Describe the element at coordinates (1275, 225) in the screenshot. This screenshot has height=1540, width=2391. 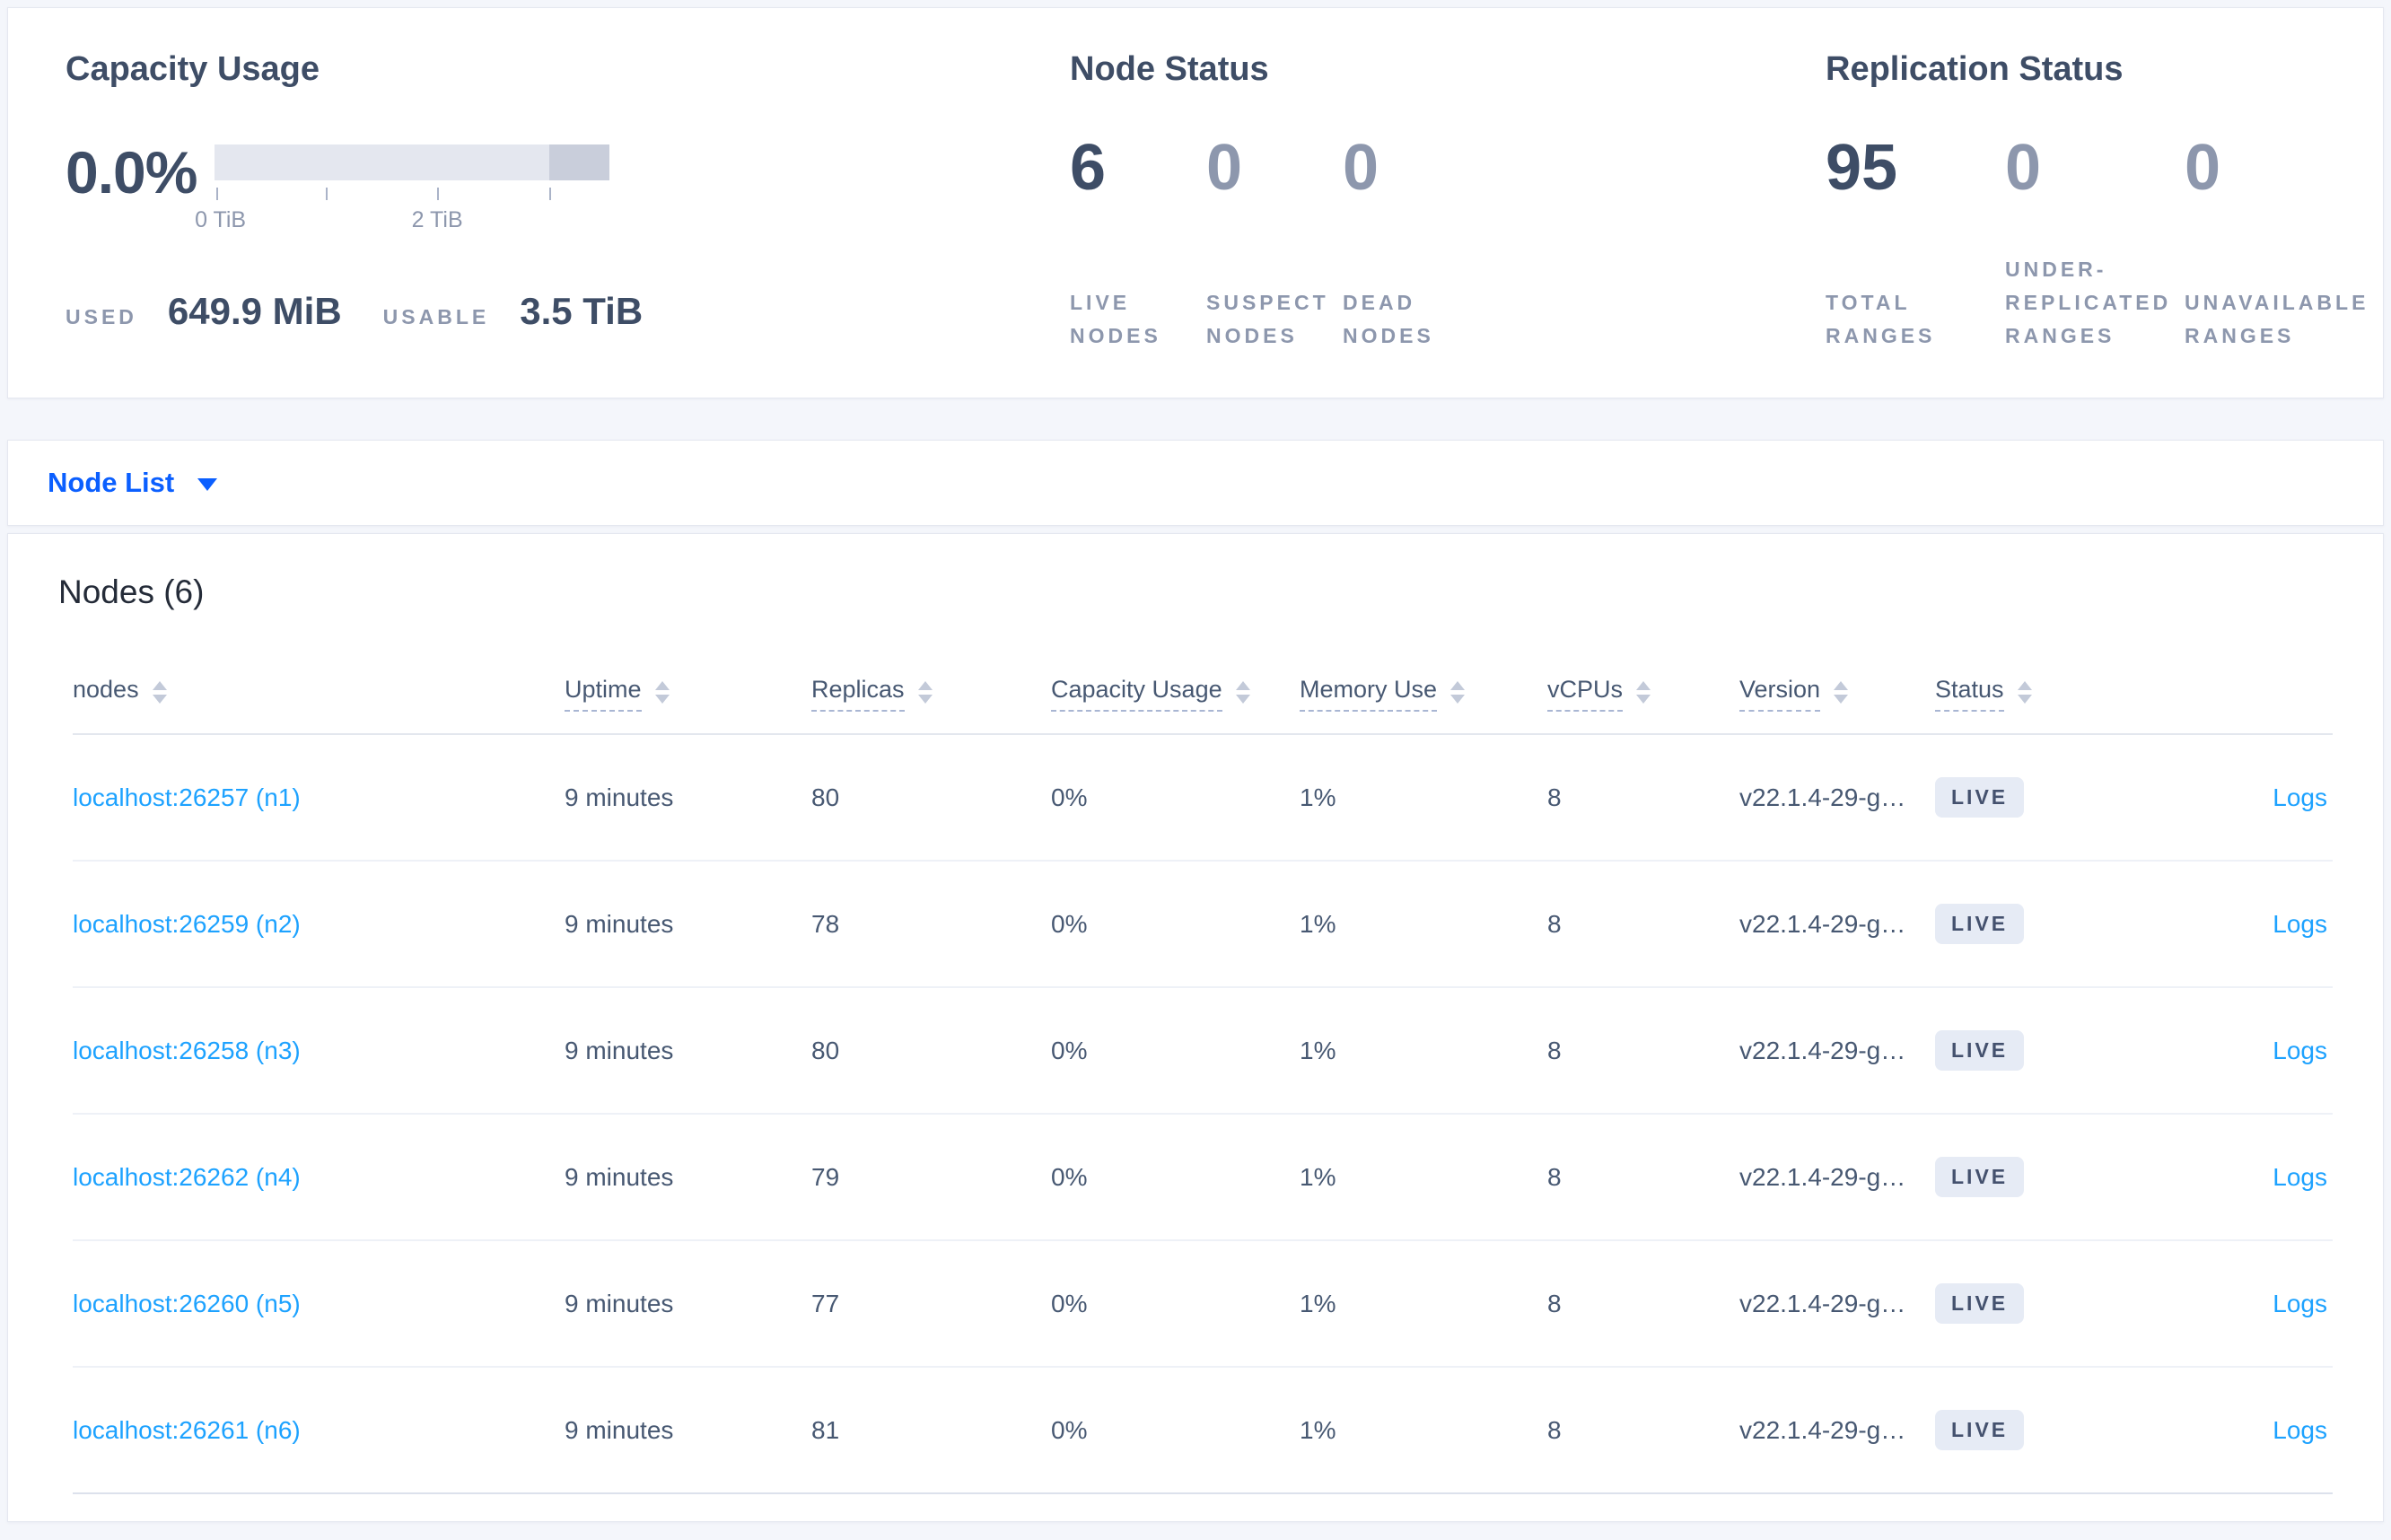
I see `suspect-nodes-stat: 0 SUSPECT NODES` at that location.